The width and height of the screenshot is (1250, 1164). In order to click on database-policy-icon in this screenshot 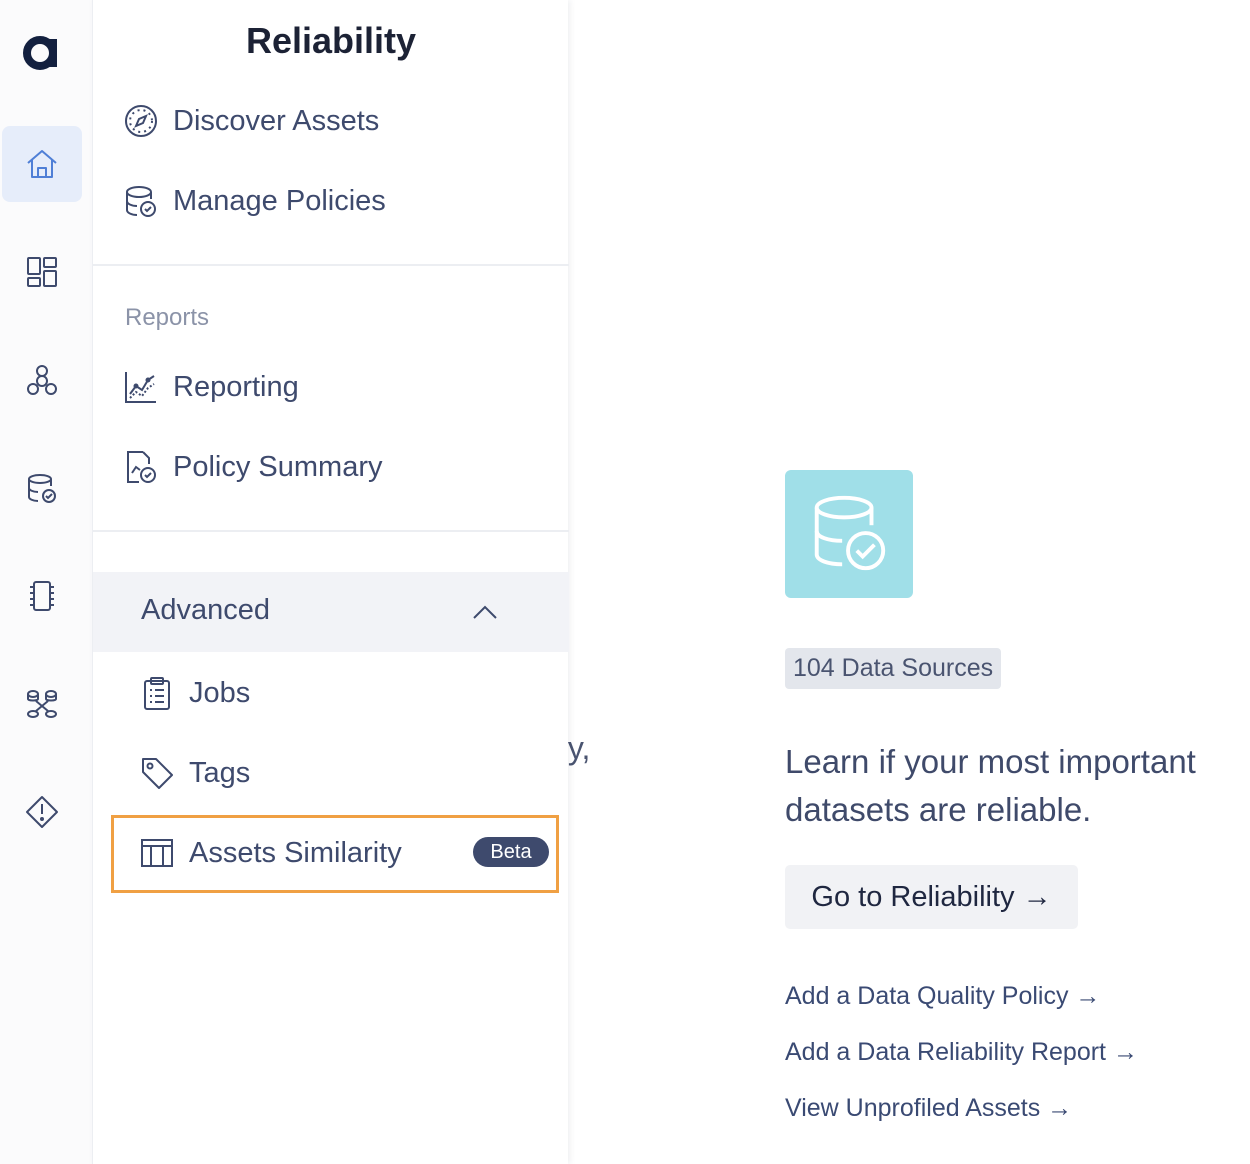, I will do `click(141, 201)`.